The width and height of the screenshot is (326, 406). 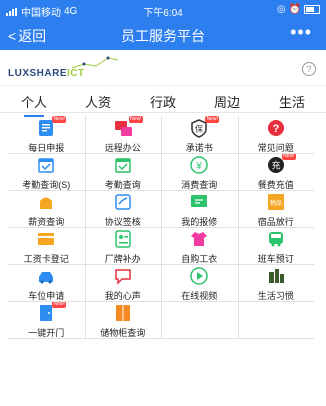 What do you see at coordinates (275, 166) in the screenshot?
I see `svg-text: 充` at bounding box center [275, 166].